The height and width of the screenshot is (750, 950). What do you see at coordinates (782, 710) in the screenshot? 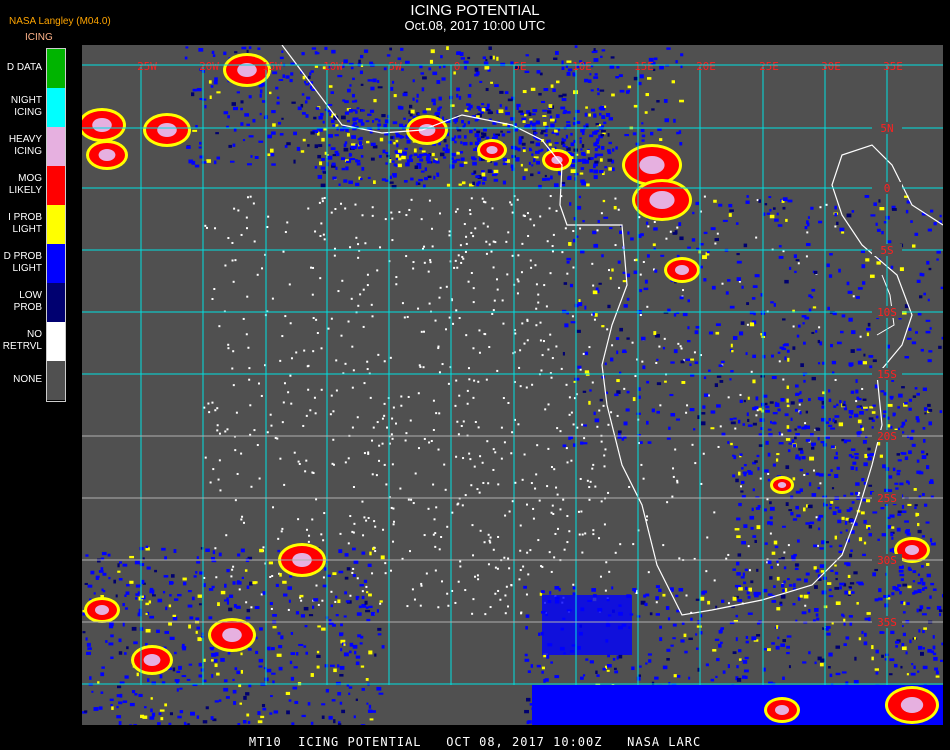
I see `heavy-icing-area` at bounding box center [782, 710].